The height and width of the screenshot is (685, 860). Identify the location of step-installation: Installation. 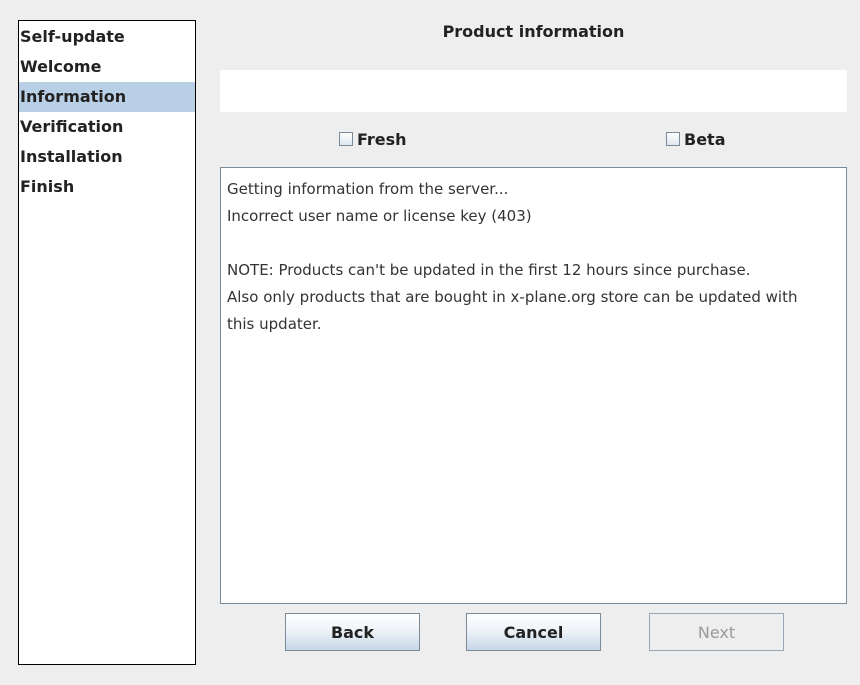
(107, 157).